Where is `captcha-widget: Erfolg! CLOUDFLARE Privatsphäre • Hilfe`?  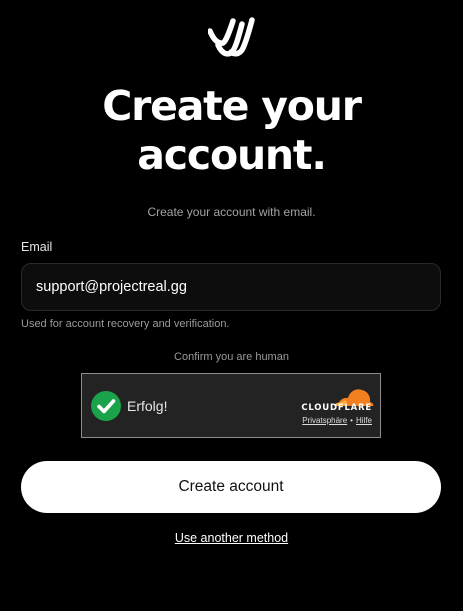 captcha-widget: Erfolg! CLOUDFLARE Privatsphäre • Hilfe is located at coordinates (231, 405).